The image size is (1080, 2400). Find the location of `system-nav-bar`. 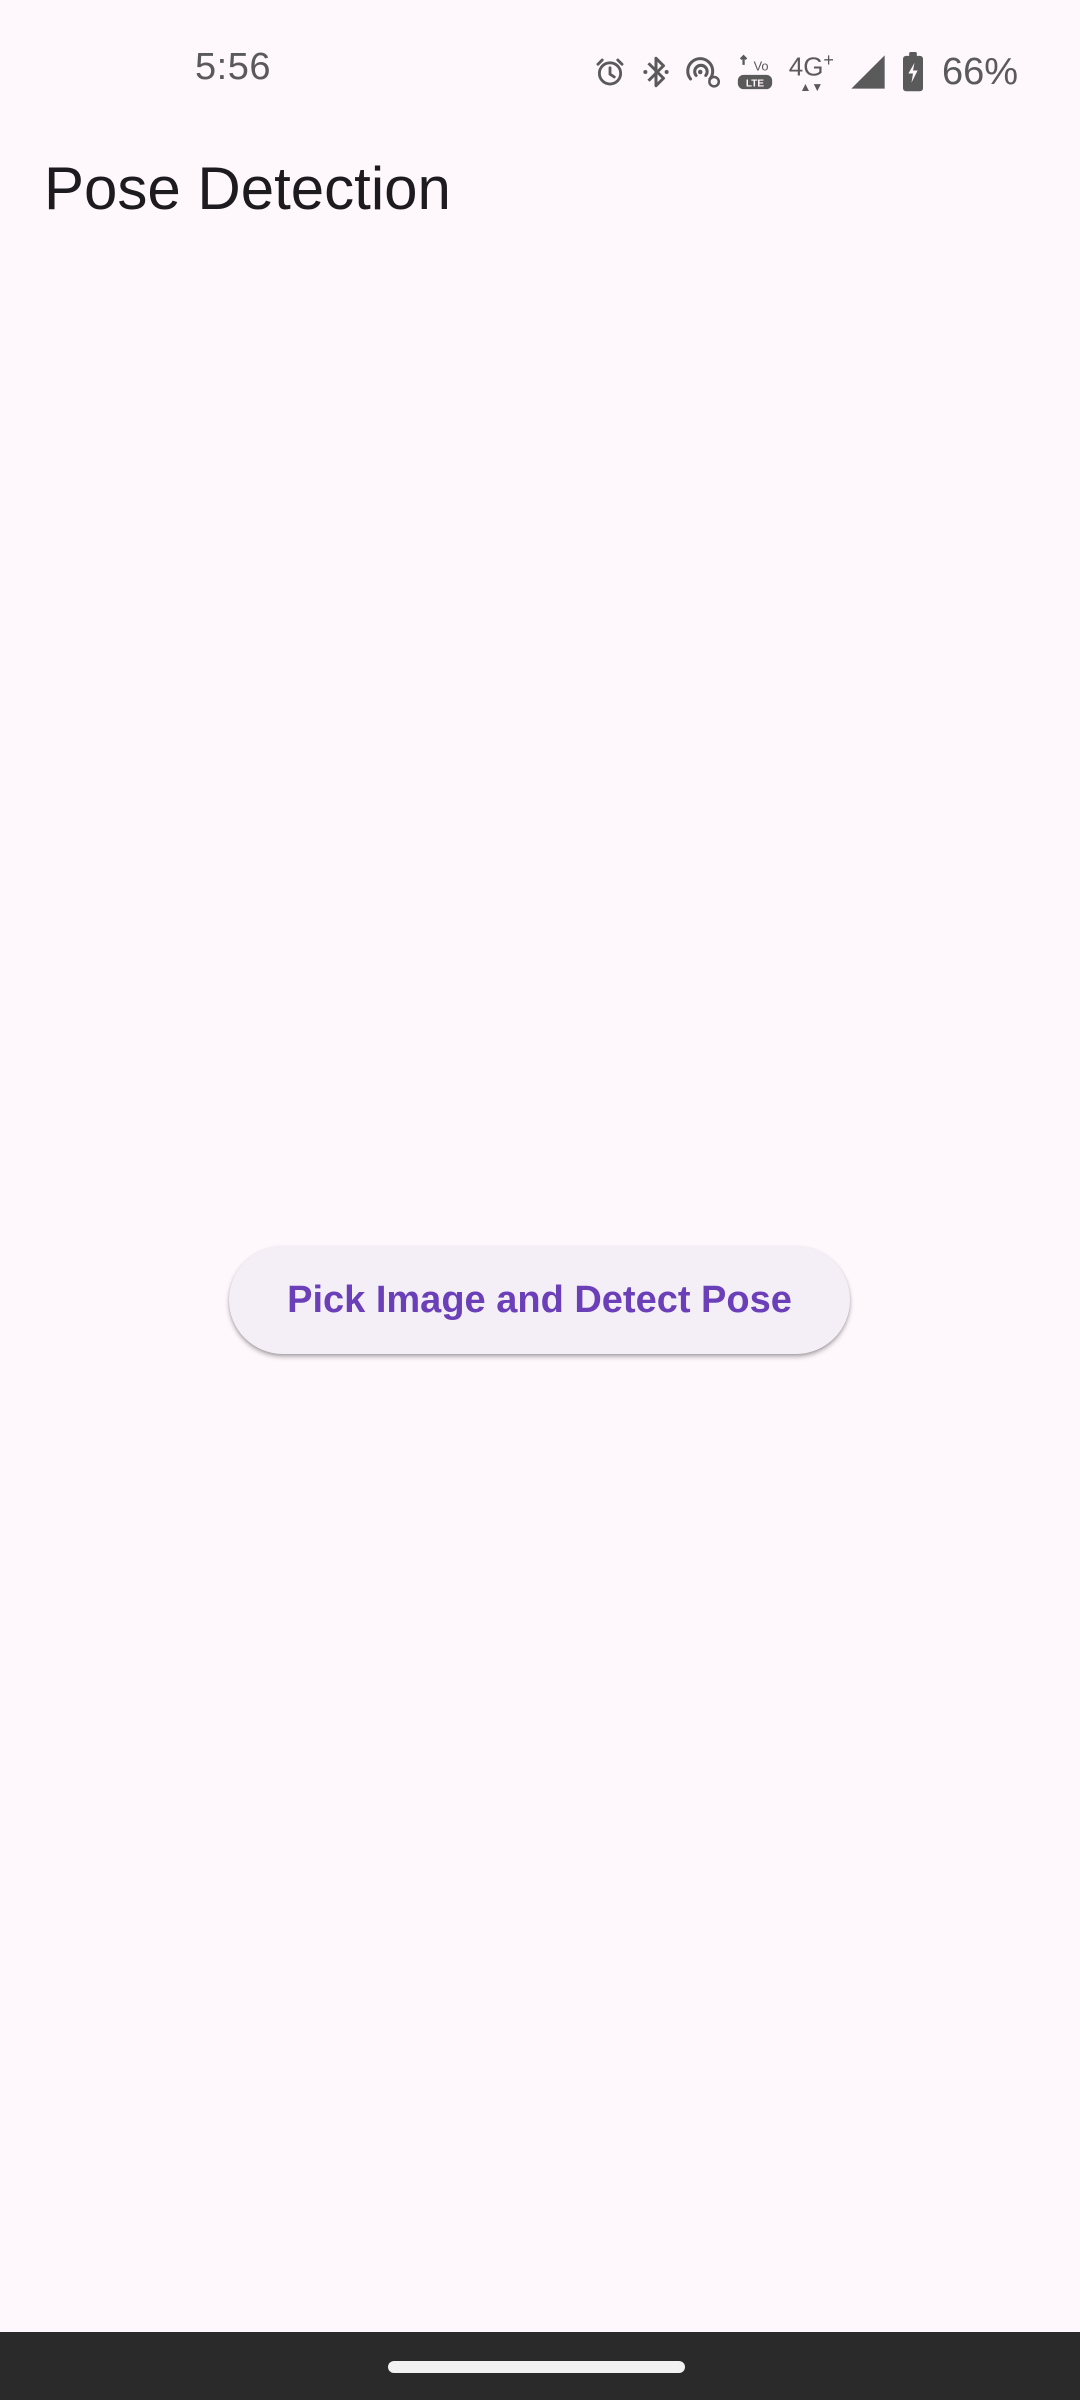

system-nav-bar is located at coordinates (540, 2366).